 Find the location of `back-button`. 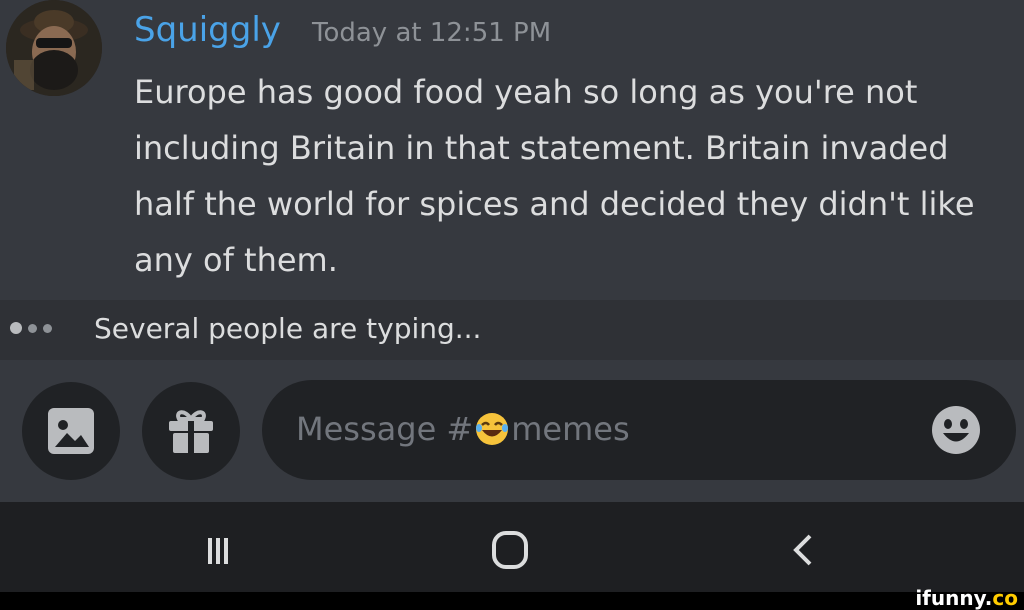

back-button is located at coordinates (804, 550).